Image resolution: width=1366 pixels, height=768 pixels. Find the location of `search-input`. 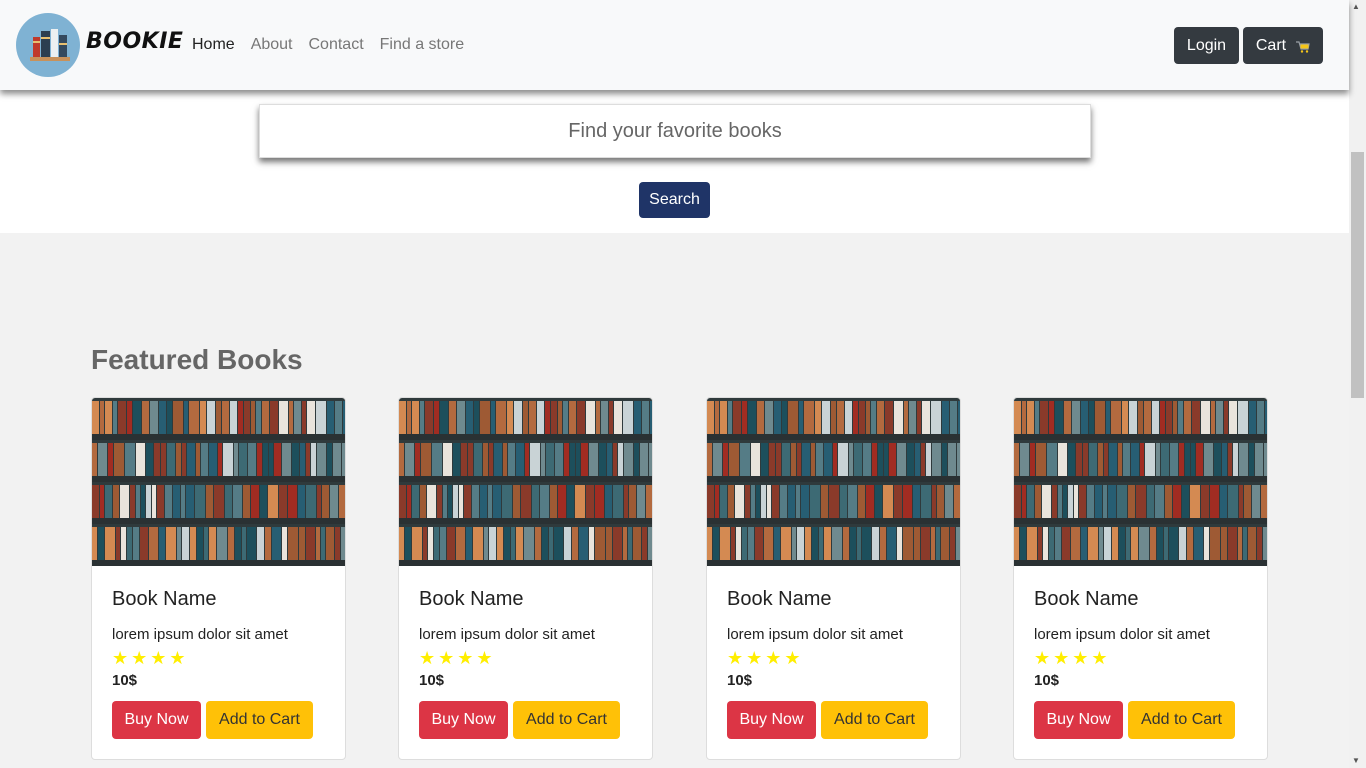

search-input is located at coordinates (675, 131).